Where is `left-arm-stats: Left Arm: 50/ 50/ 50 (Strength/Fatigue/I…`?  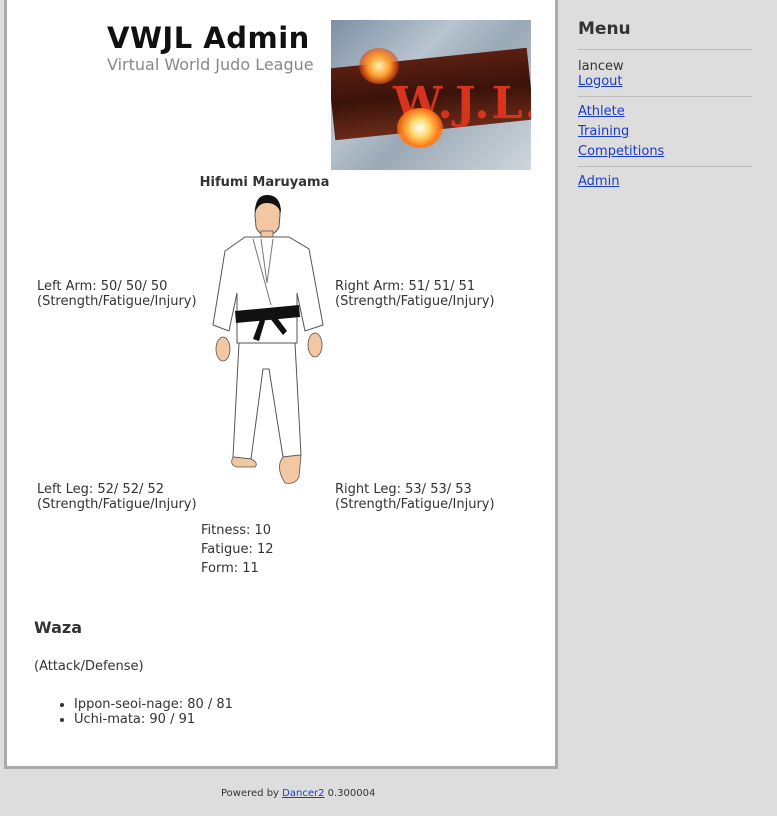 left-arm-stats: Left Arm: 50/ 50/ 50 (Strength/Fatigue/I… is located at coordinates (117, 294).